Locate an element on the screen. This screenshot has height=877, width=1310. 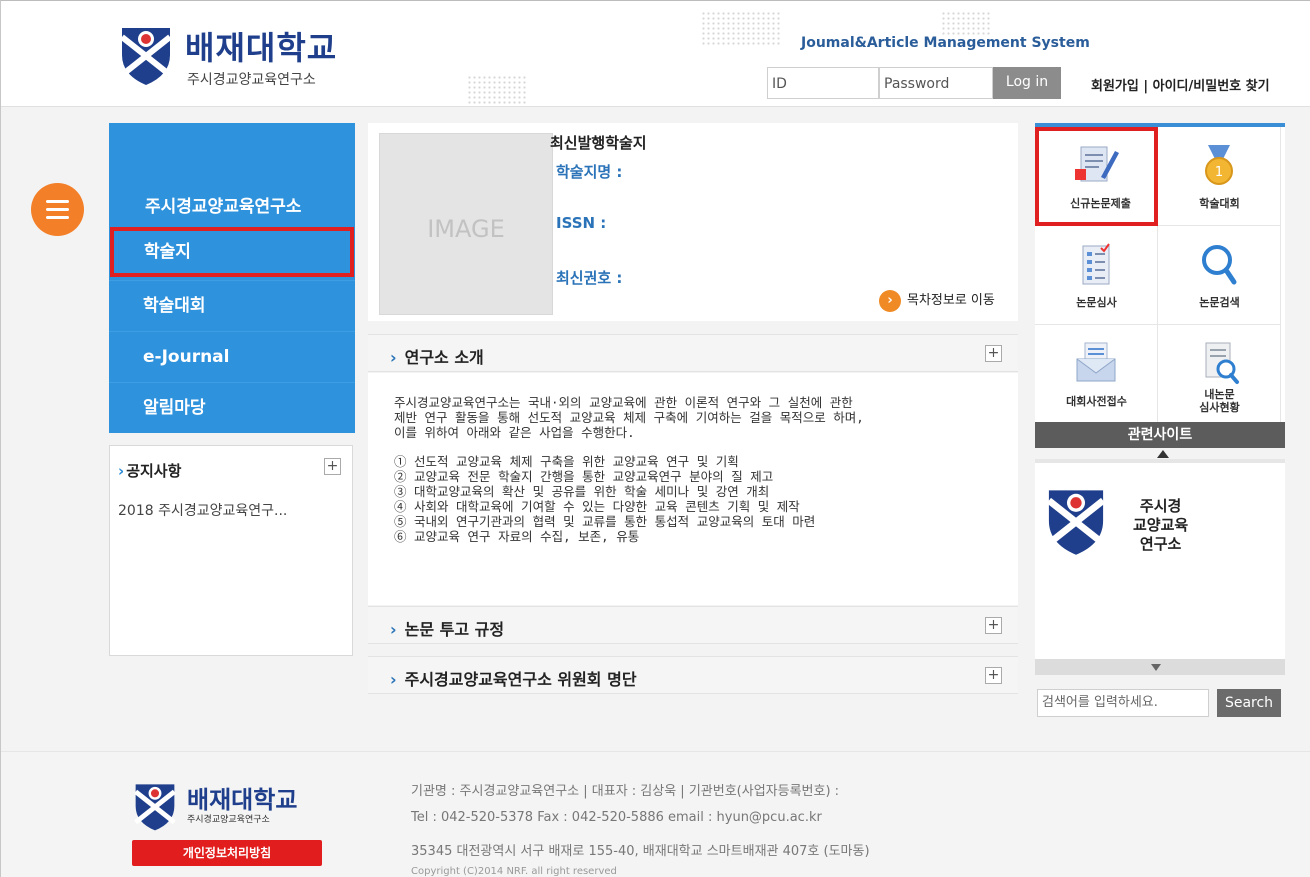
journal-cover-image: IMAGE is located at coordinates (466, 224).